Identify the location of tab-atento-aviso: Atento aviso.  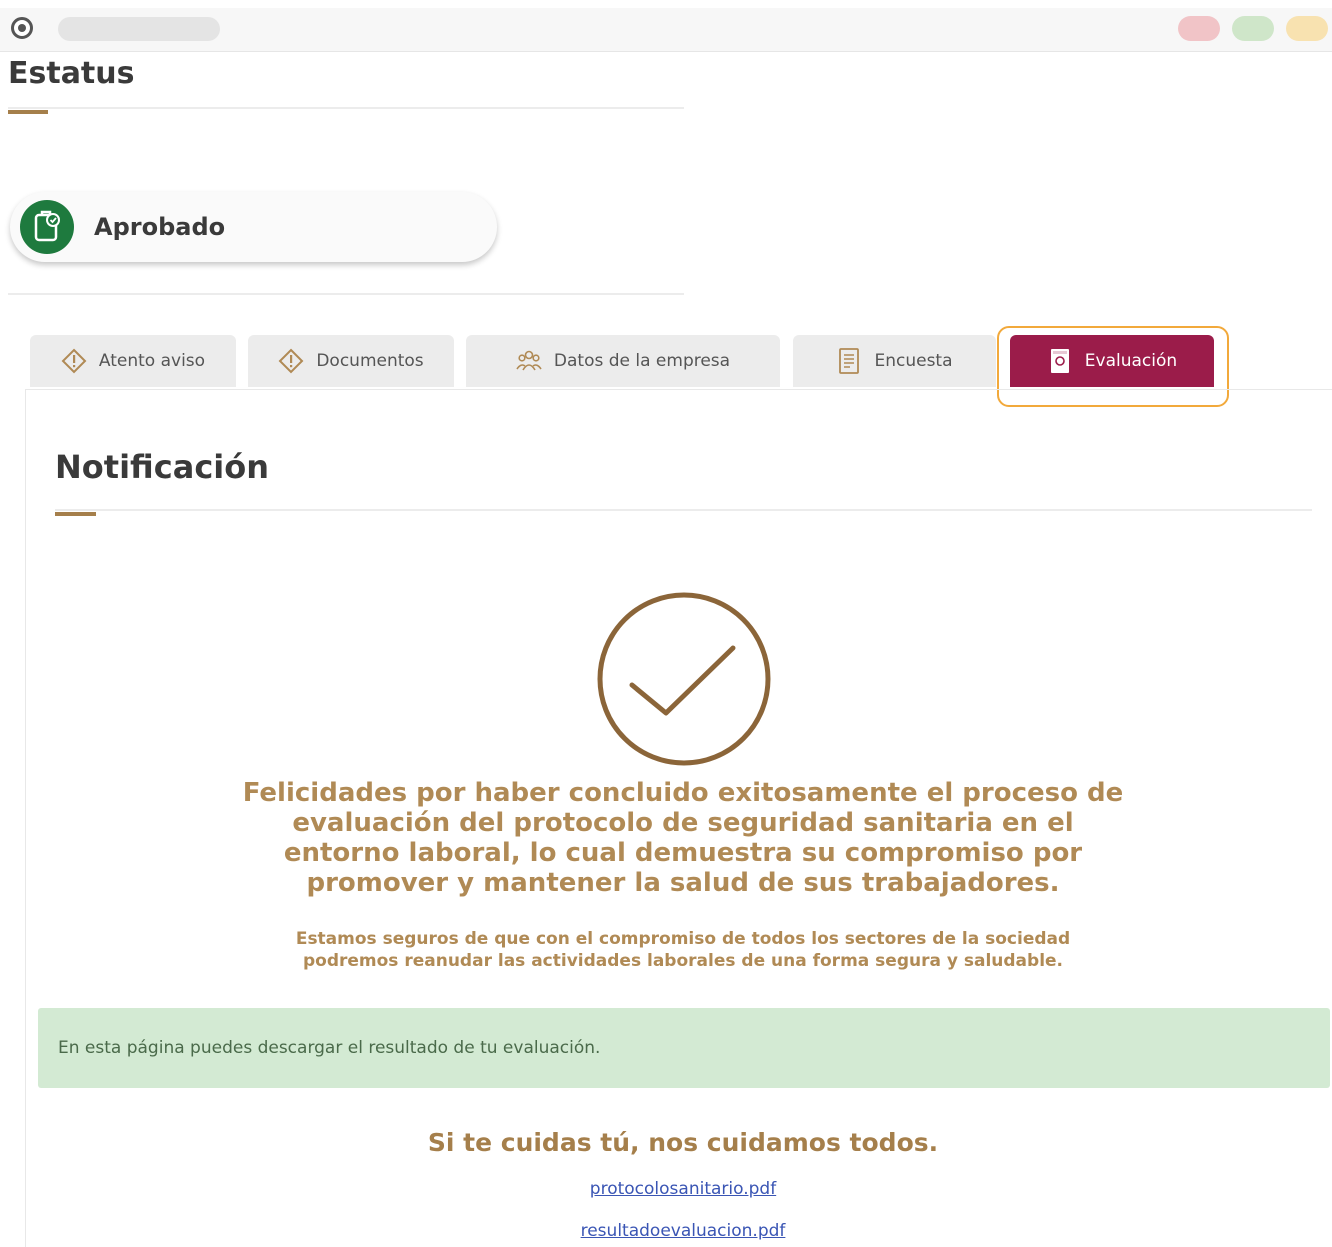
(133, 361).